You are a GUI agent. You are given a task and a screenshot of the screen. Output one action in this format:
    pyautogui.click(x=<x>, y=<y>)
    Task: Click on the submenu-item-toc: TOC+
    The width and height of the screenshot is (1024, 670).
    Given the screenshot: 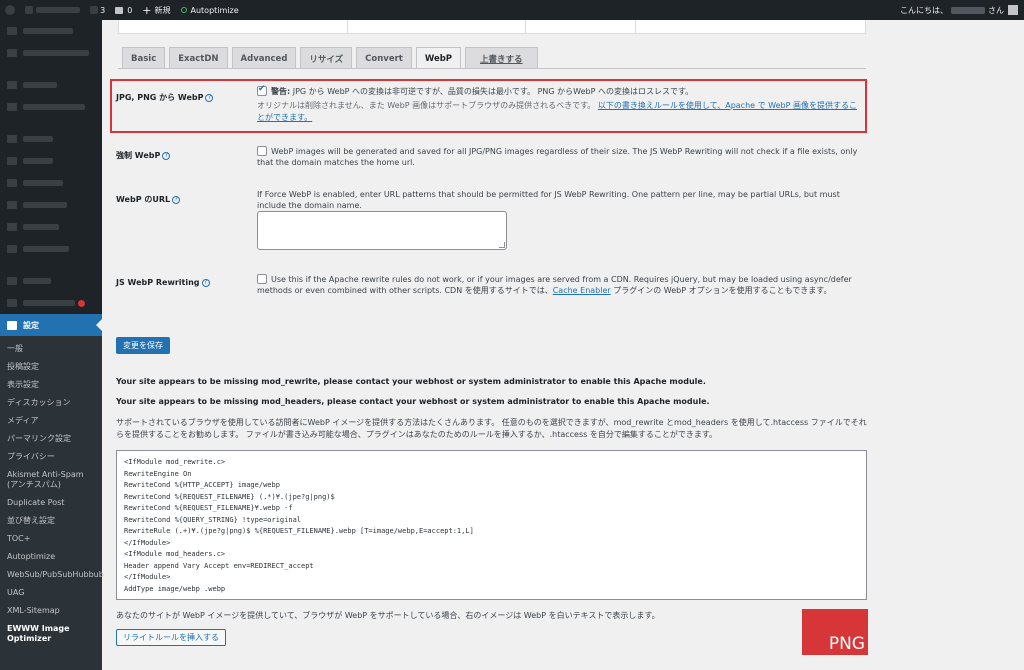 What is the action you would take?
    pyautogui.click(x=51, y=539)
    